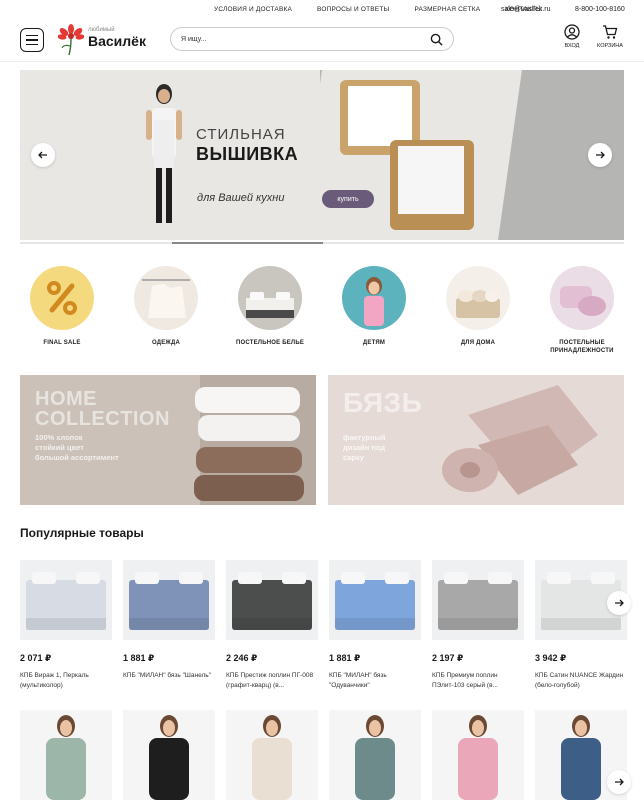 This screenshot has width=644, height=800. I want to click on category-kids: ДЕТЯМ, so click(374, 311).